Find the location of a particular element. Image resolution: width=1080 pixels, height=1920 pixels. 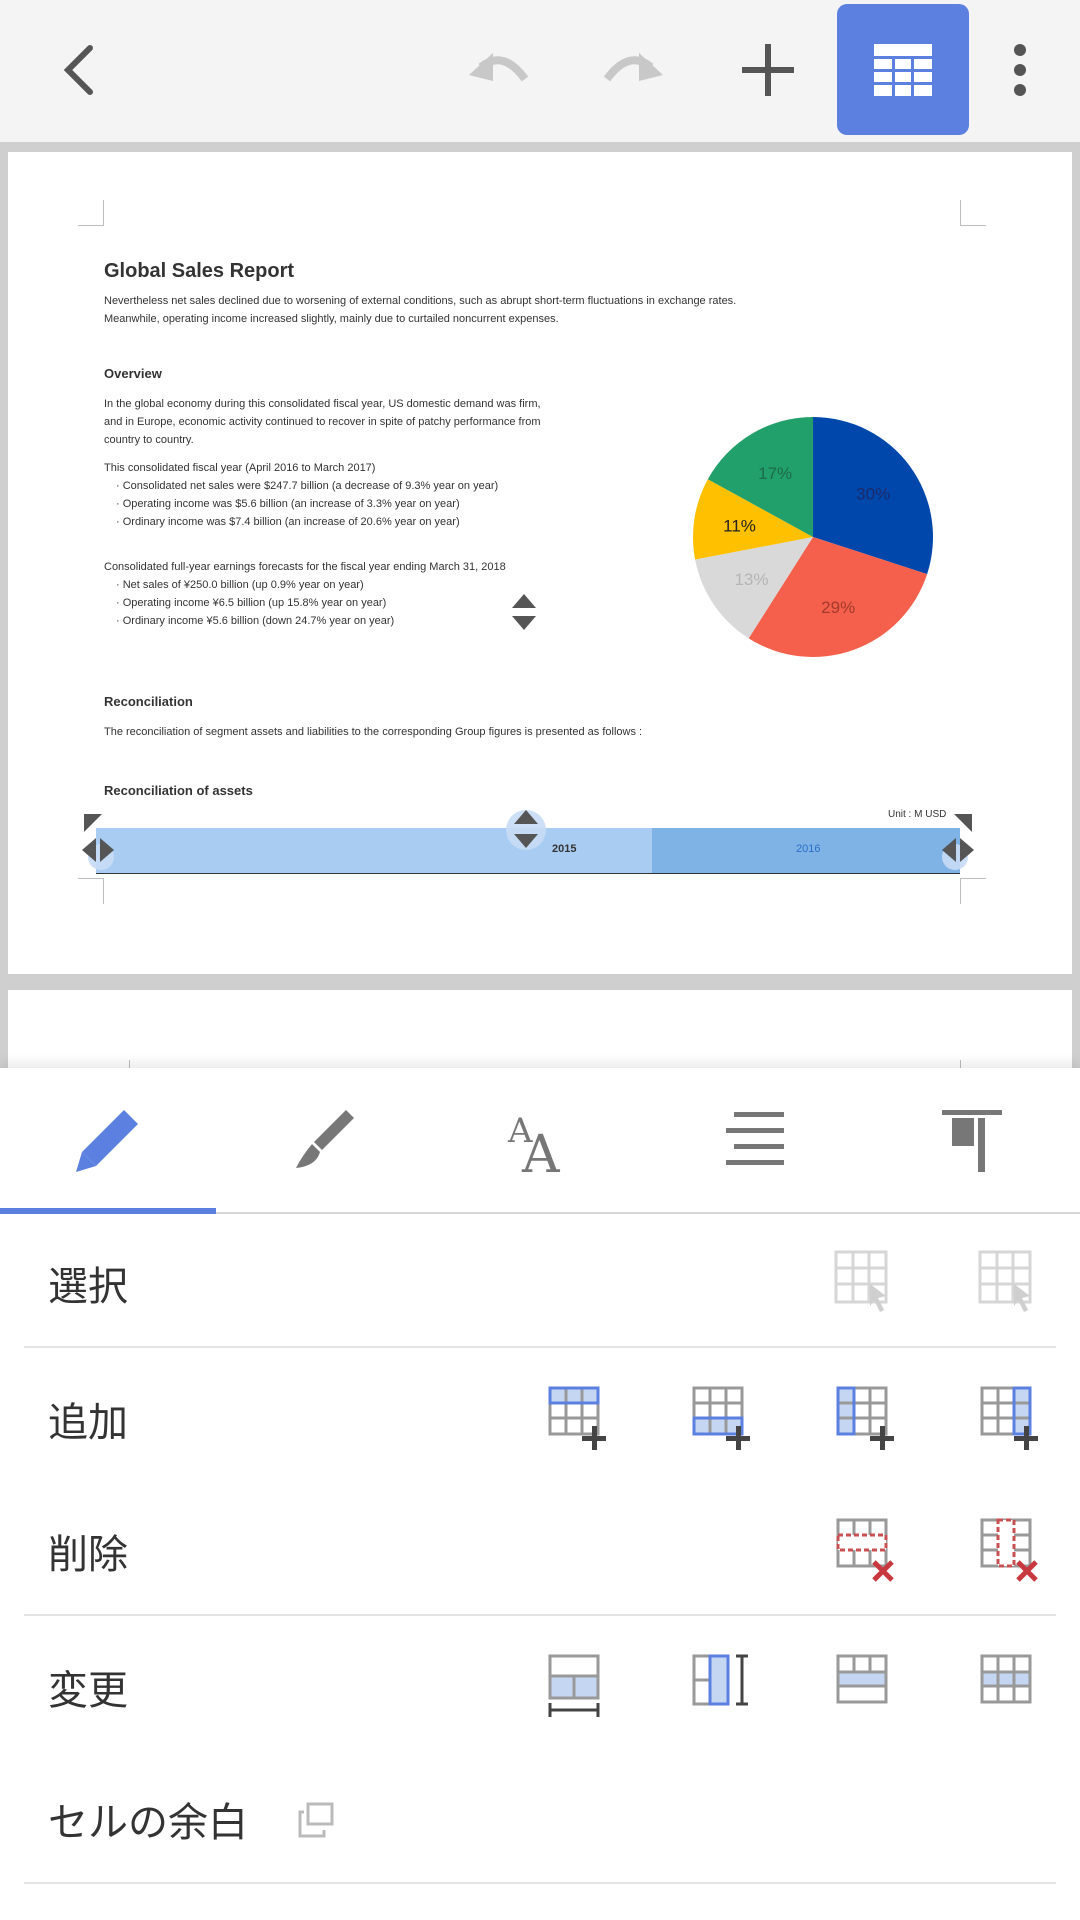

font-tab: A A is located at coordinates (540, 1140).